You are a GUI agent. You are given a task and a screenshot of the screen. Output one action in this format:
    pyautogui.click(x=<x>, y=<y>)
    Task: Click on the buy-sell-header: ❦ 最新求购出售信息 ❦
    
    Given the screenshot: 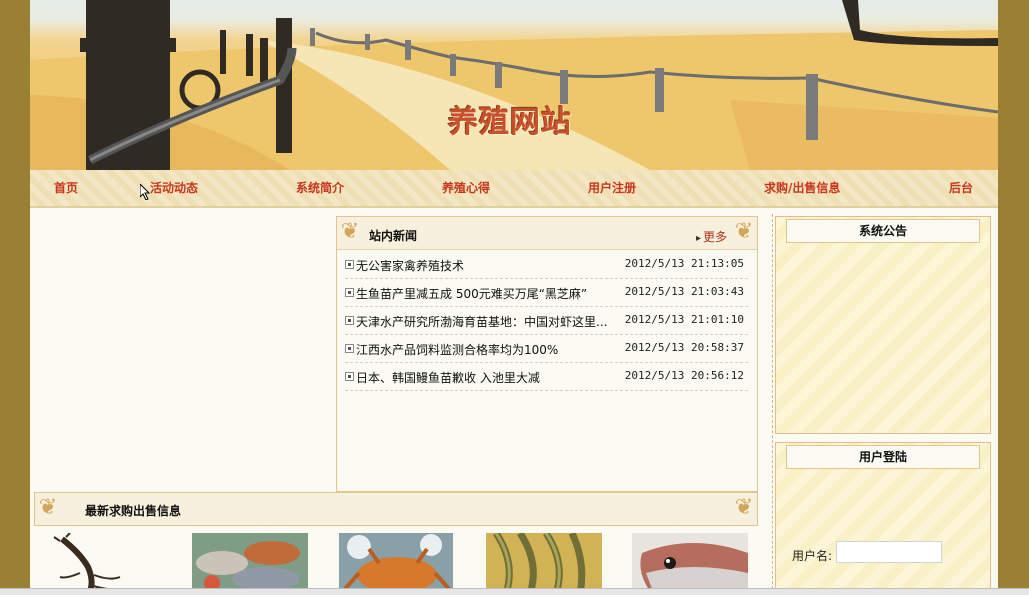 What is the action you would take?
    pyautogui.click(x=396, y=509)
    